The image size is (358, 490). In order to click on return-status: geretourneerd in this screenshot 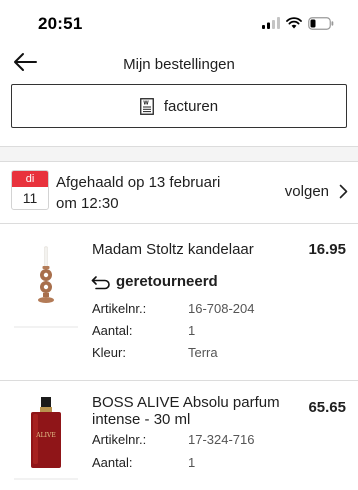, I will do `click(154, 281)`.